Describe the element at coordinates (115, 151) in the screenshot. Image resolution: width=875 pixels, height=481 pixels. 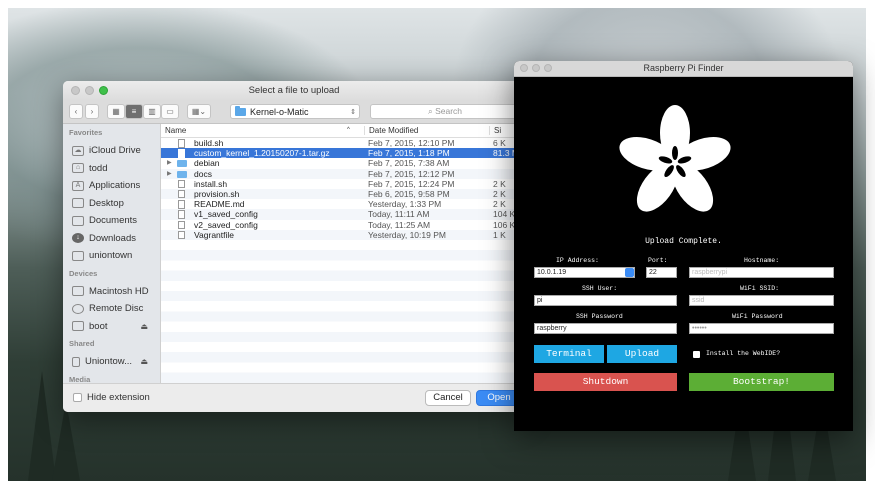
I see `sidebar-item-label: iCloud Drive` at that location.